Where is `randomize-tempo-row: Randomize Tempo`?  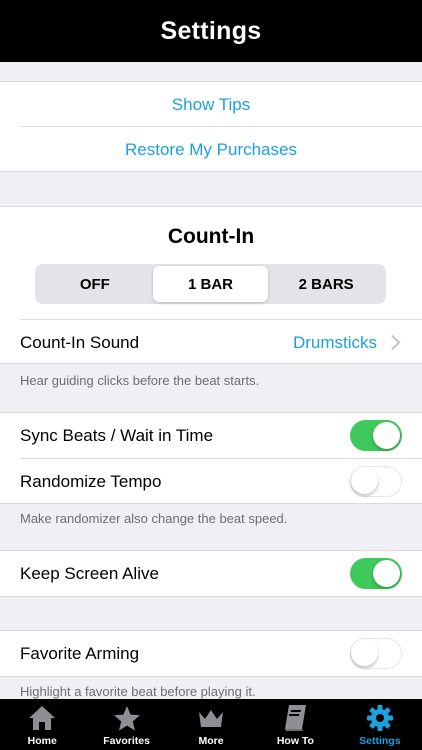
randomize-tempo-row: Randomize Tempo is located at coordinates (211, 481).